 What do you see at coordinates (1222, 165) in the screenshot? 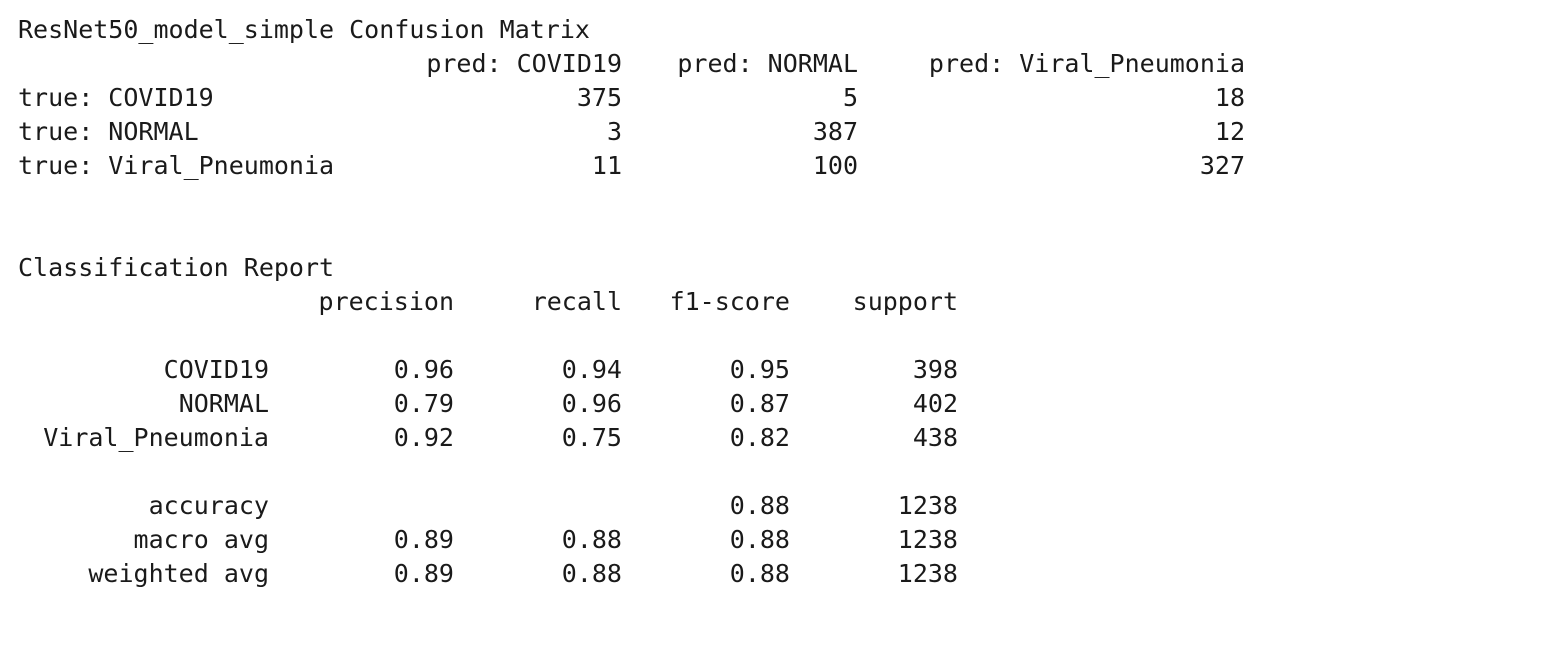
I see `cm-cell: 327` at bounding box center [1222, 165].